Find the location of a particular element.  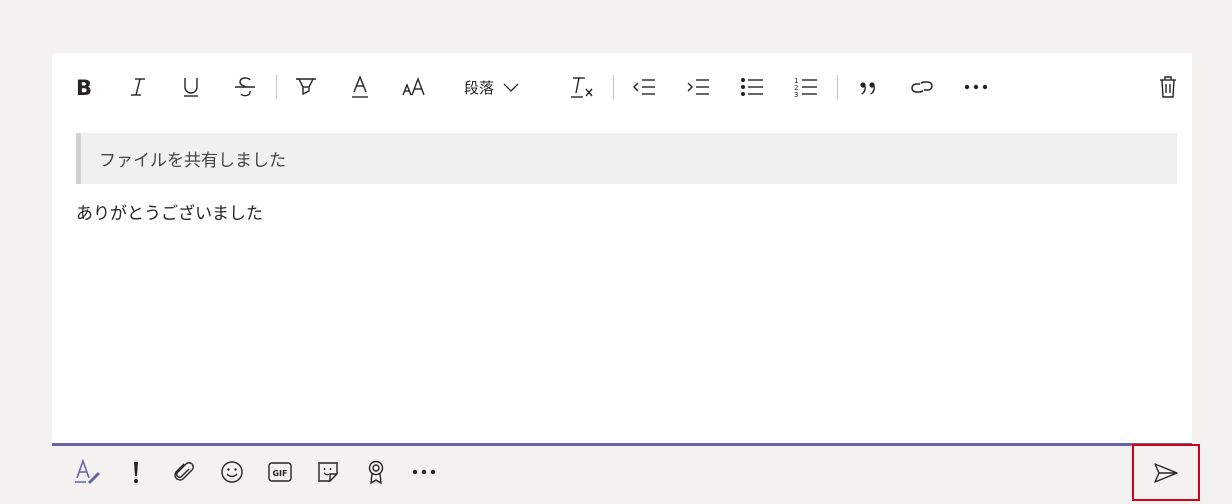

paragraph-dropdown: 段落 is located at coordinates (492, 87).